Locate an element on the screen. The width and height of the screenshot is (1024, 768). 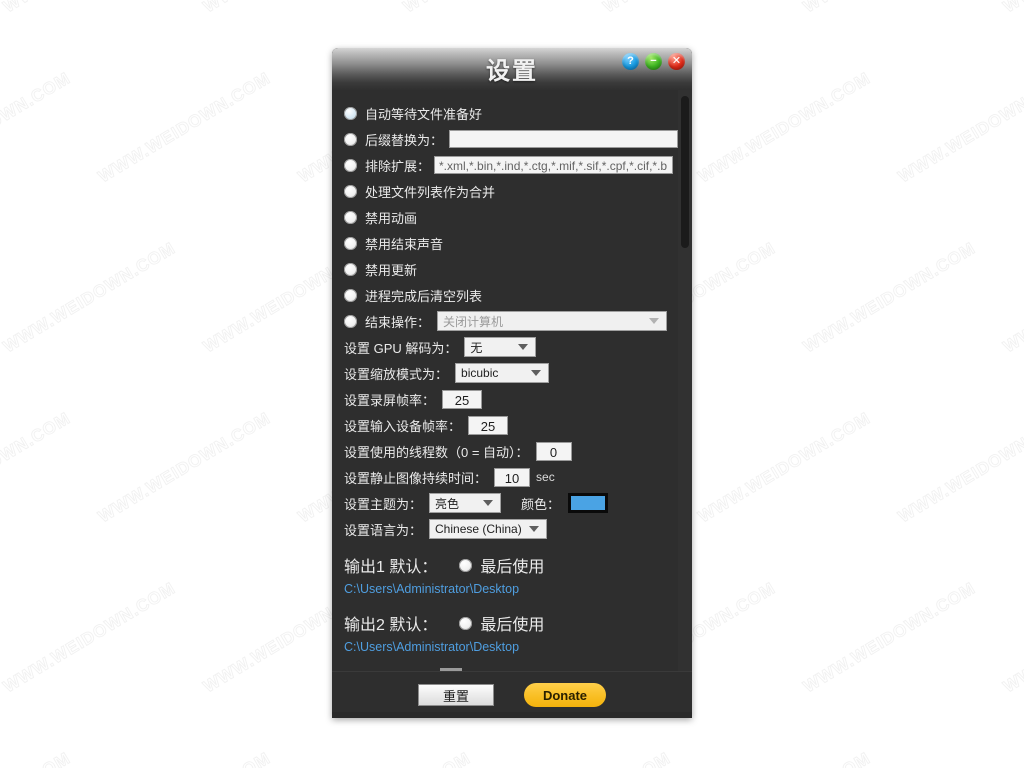
setting-row-screen-fps: 设置录屏帧率： 25 is located at coordinates (511, 399).